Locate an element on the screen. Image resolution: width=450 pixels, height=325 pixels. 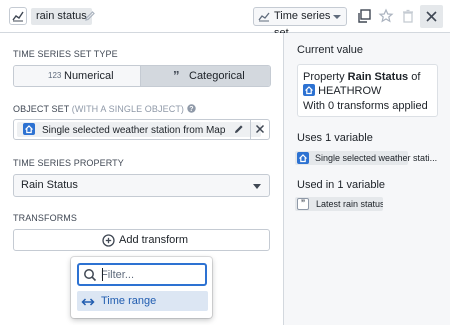
object-set-chip: Single selected weather station from Map is located at coordinates (139, 129).